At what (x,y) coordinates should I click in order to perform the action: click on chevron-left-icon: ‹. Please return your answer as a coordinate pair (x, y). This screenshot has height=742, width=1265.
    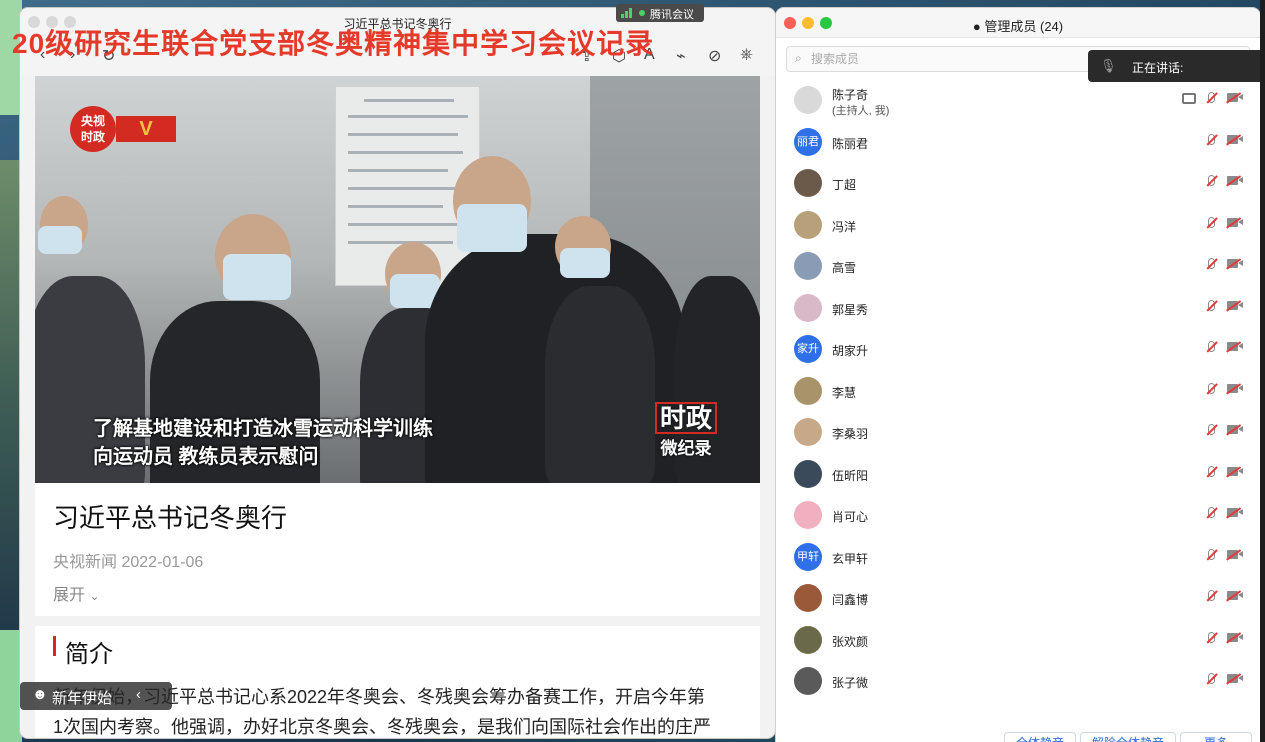
    Looking at the image, I should click on (138, 694).